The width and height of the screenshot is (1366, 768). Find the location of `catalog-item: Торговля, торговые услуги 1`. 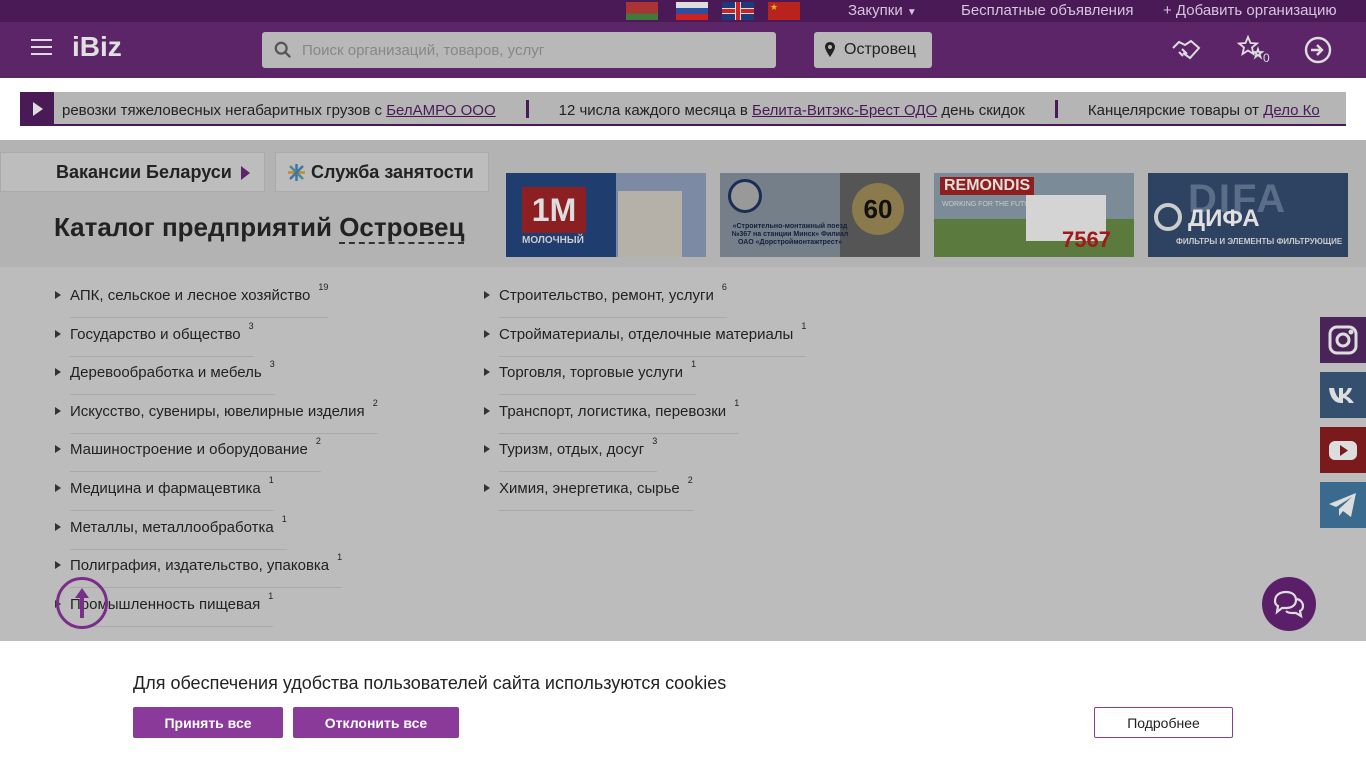

catalog-item: Торговля, торговые услуги 1 is located at coordinates (663, 375).